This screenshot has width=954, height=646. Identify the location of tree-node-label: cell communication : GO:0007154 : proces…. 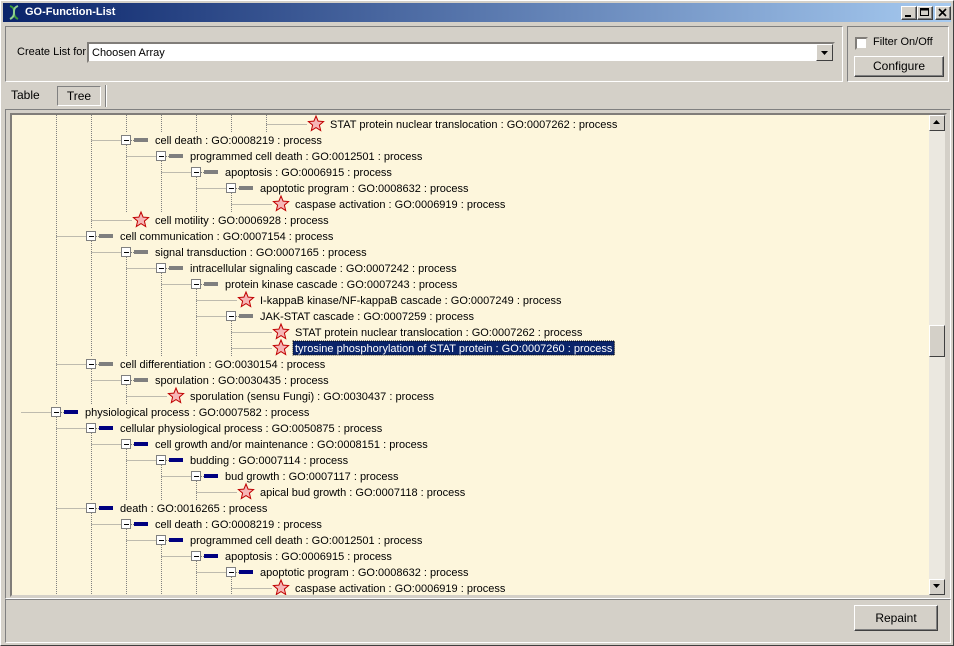
(227, 237).